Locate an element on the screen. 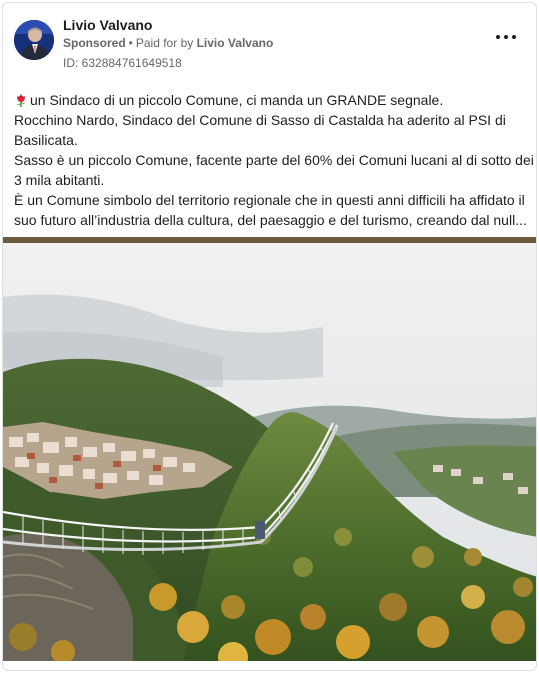 The width and height of the screenshot is (539, 679). paid-for-name: Livio Valvano is located at coordinates (235, 43).